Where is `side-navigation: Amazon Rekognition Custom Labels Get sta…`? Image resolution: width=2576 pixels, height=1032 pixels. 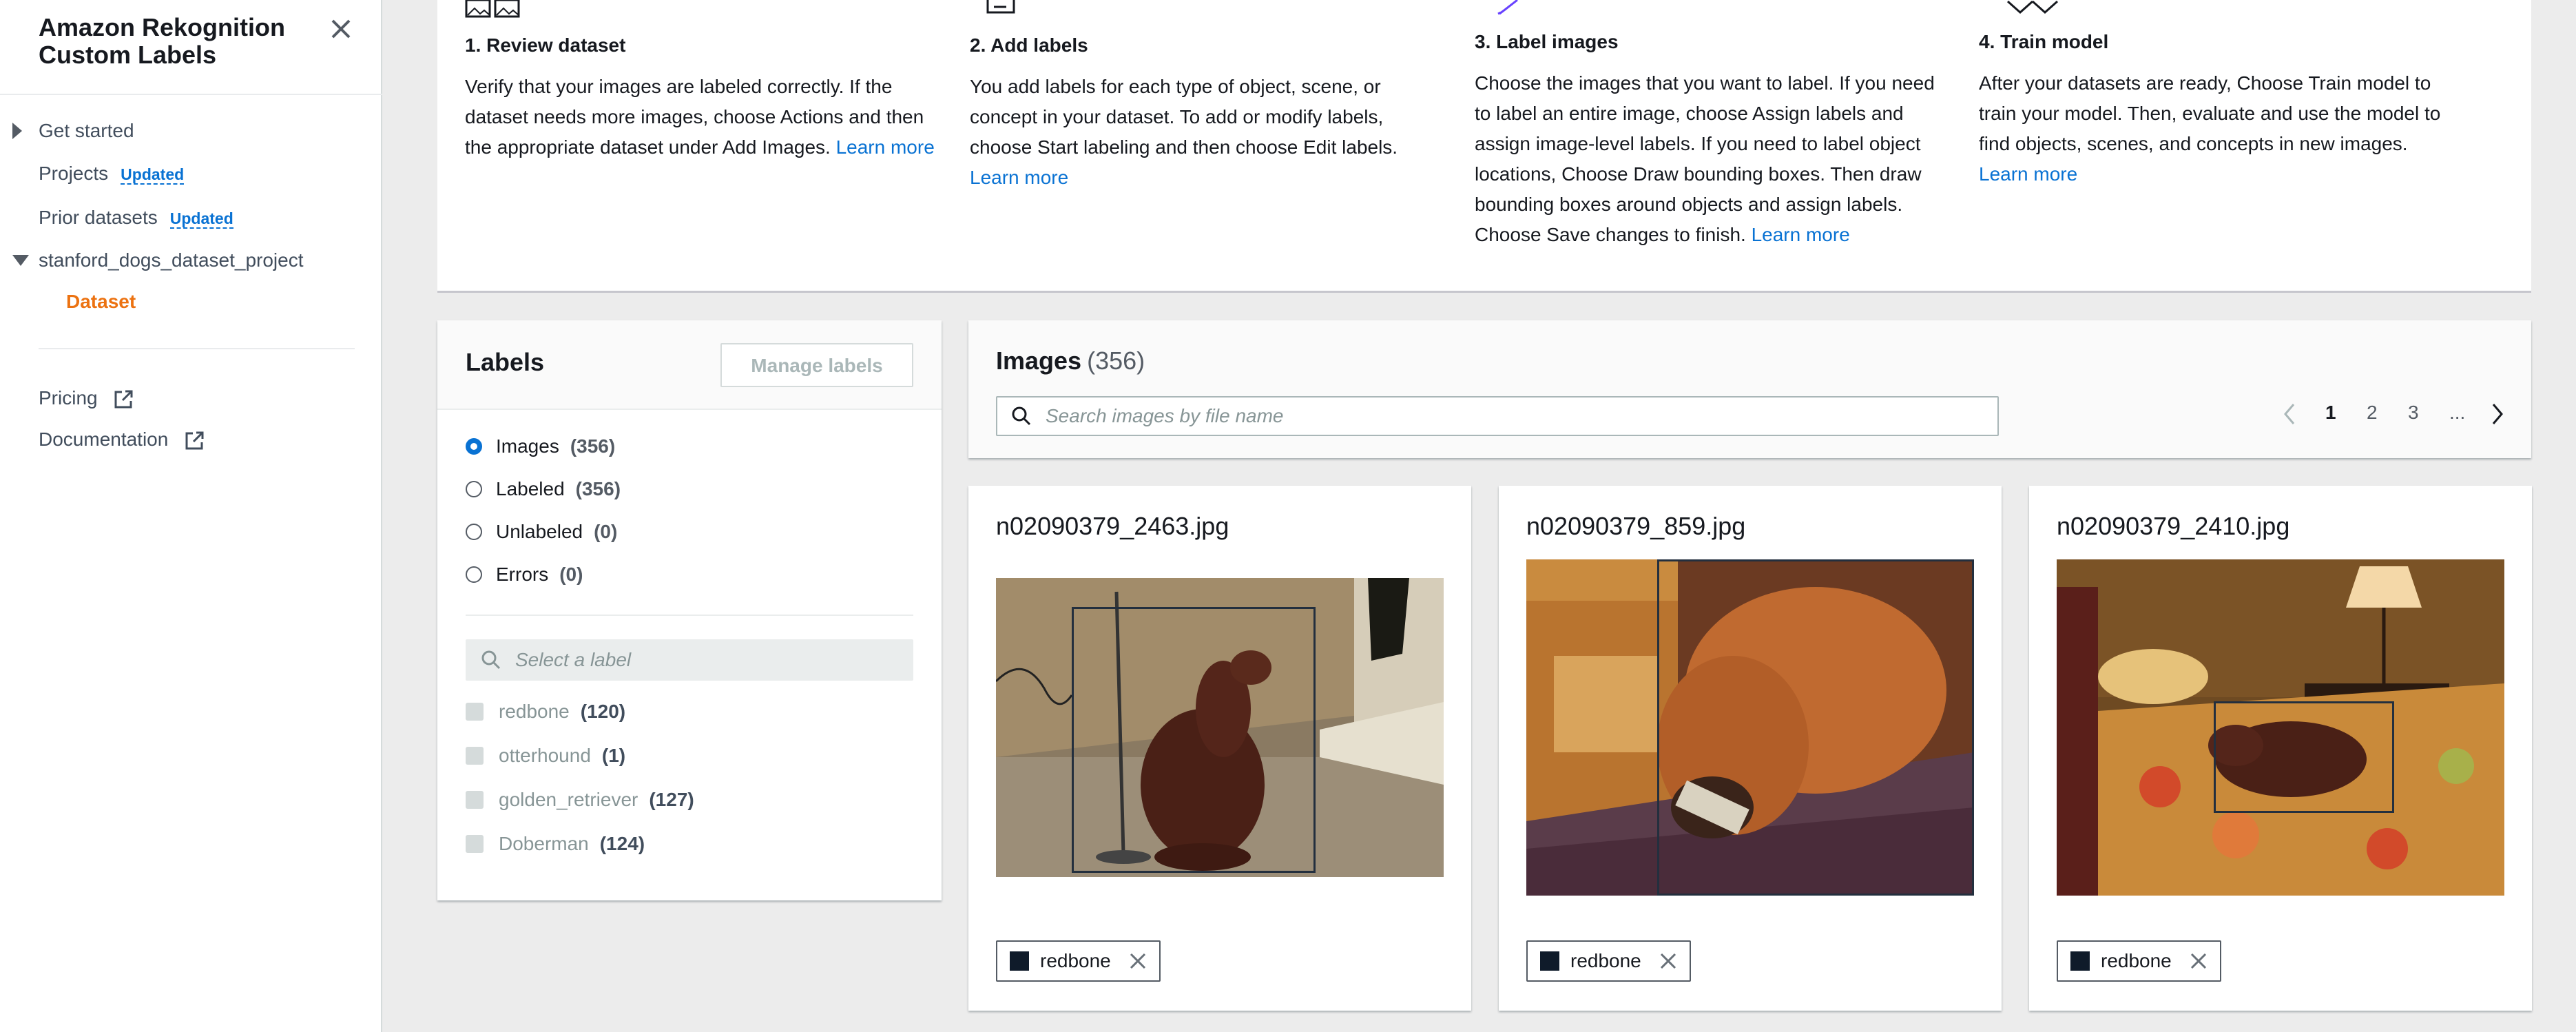 side-navigation: Amazon Rekognition Custom Labels Get sta… is located at coordinates (191, 516).